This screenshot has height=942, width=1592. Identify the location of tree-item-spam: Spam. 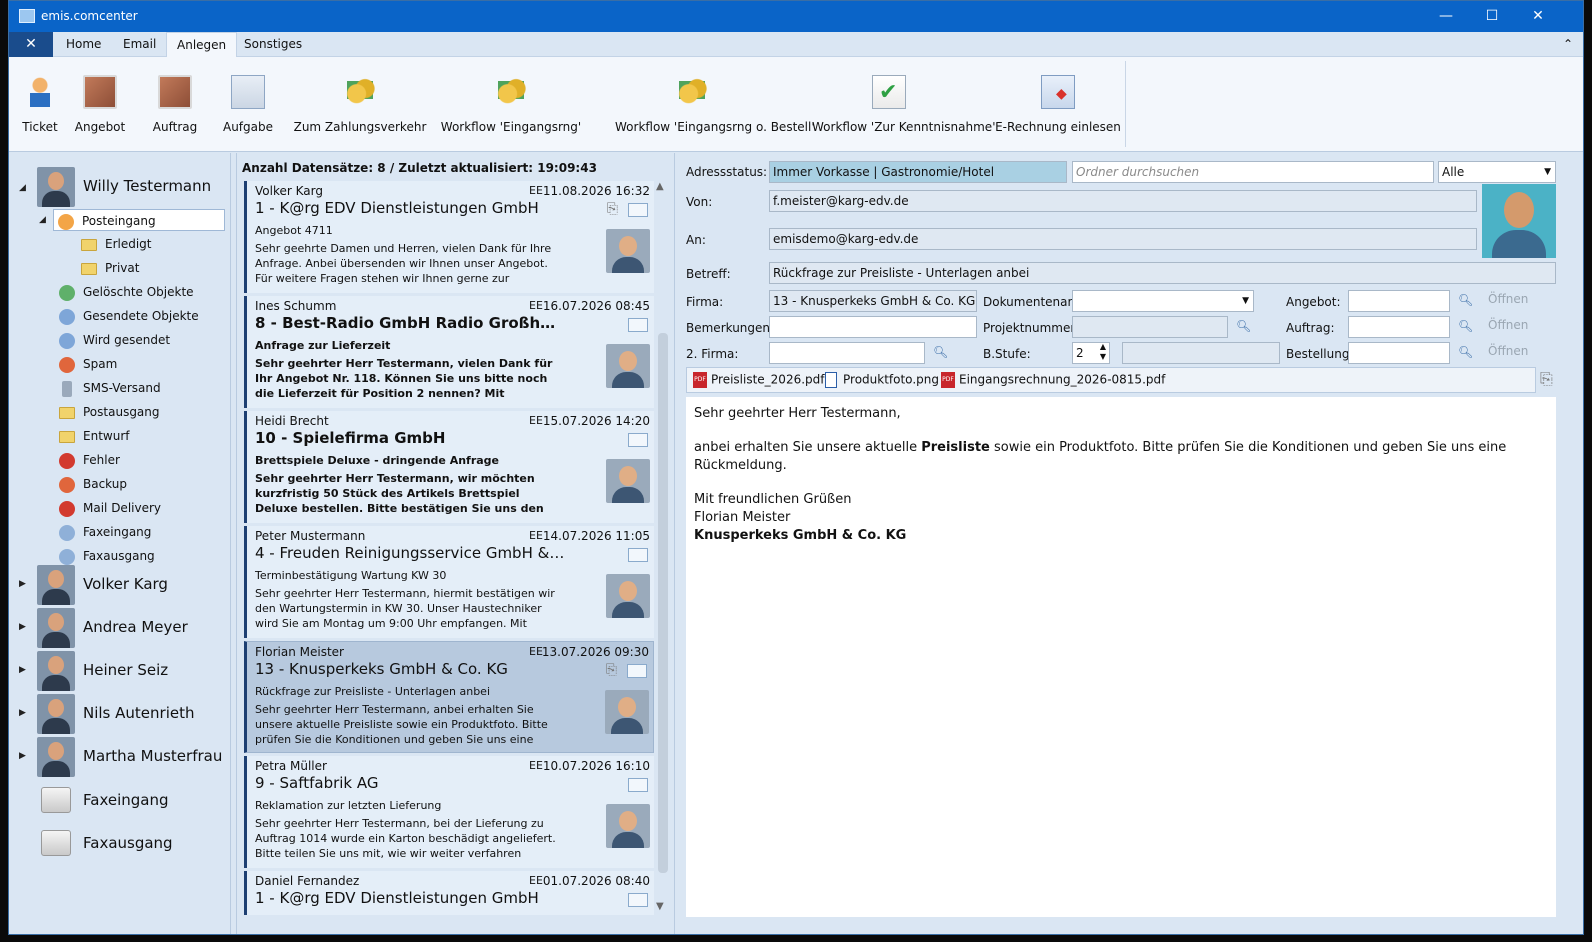
(88, 364).